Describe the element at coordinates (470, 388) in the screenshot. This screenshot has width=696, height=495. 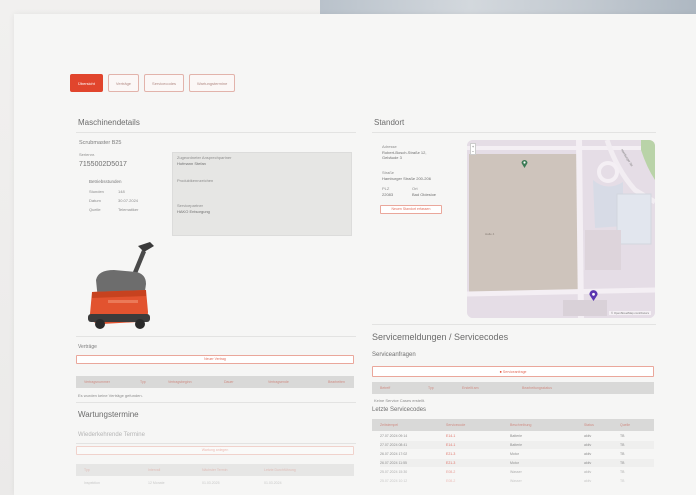
I see `col-created: Erstellt am` at that location.